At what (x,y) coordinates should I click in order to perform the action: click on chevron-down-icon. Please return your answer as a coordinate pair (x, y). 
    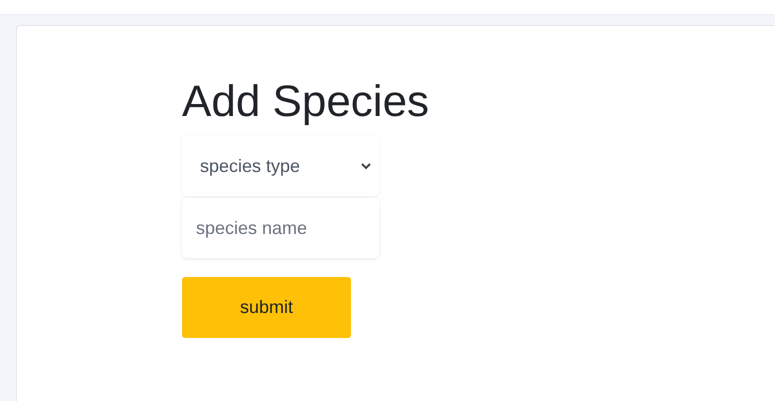
    Looking at the image, I should click on (366, 166).